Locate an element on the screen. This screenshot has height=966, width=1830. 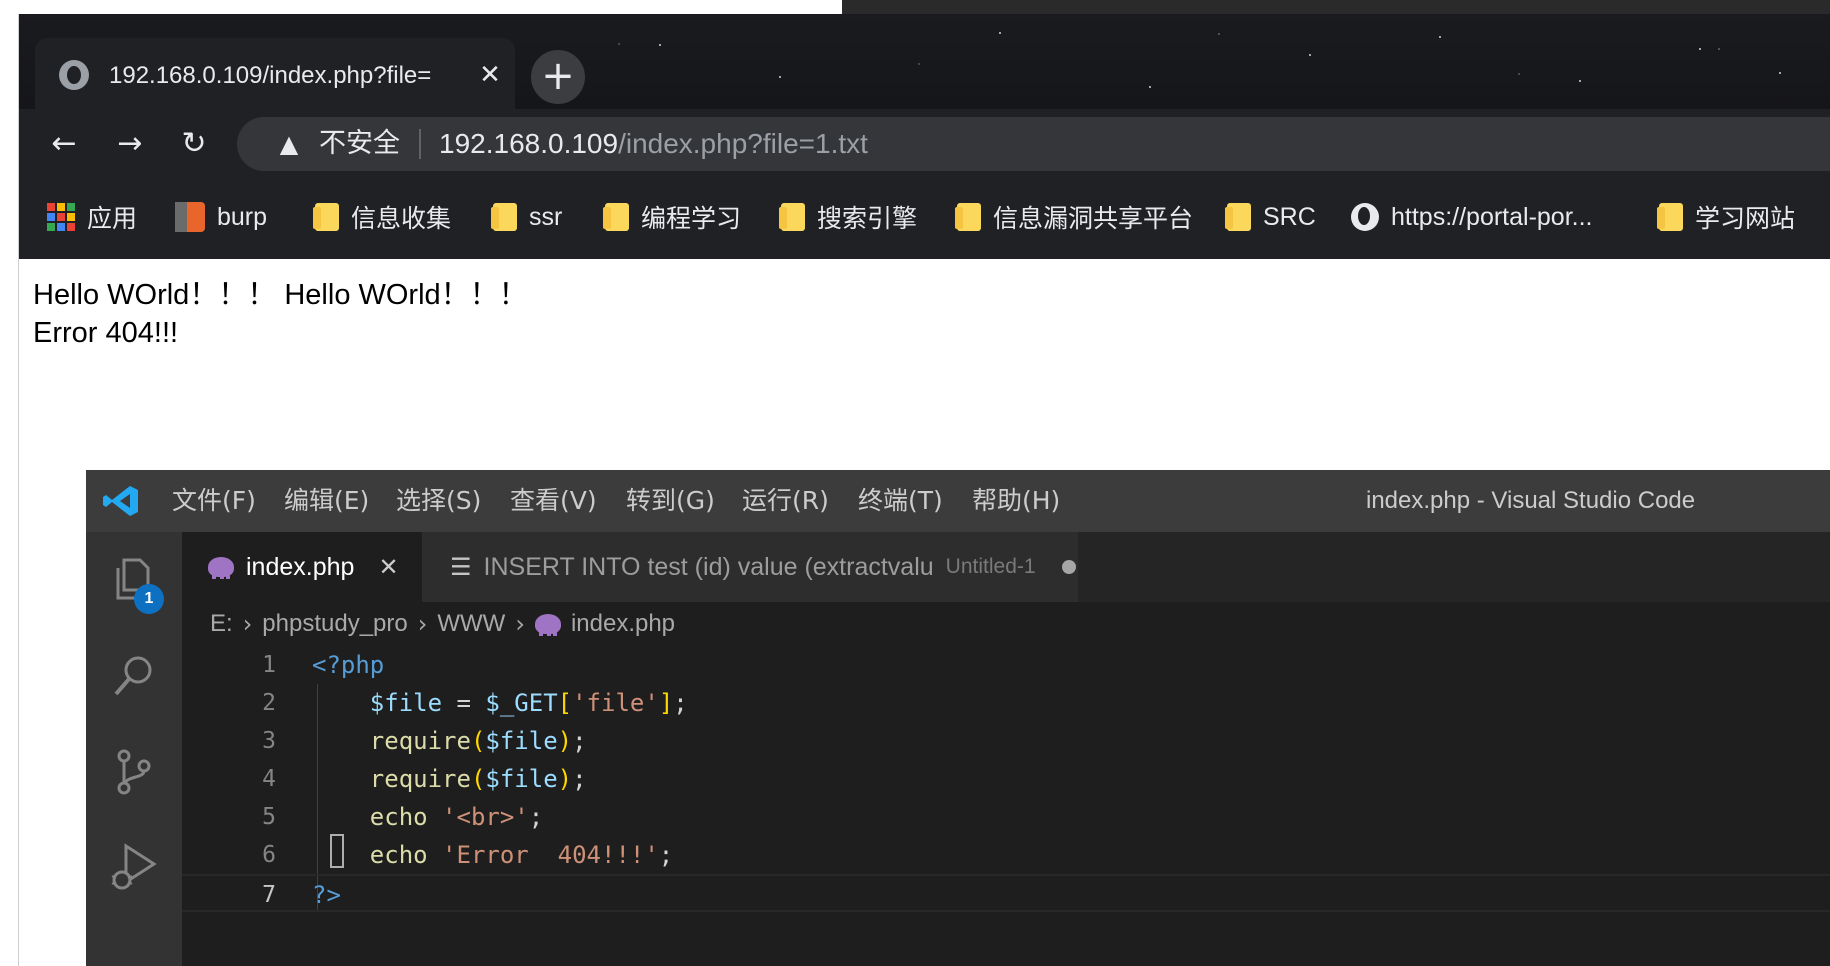
vscode-logo-icon is located at coordinates (120, 501).